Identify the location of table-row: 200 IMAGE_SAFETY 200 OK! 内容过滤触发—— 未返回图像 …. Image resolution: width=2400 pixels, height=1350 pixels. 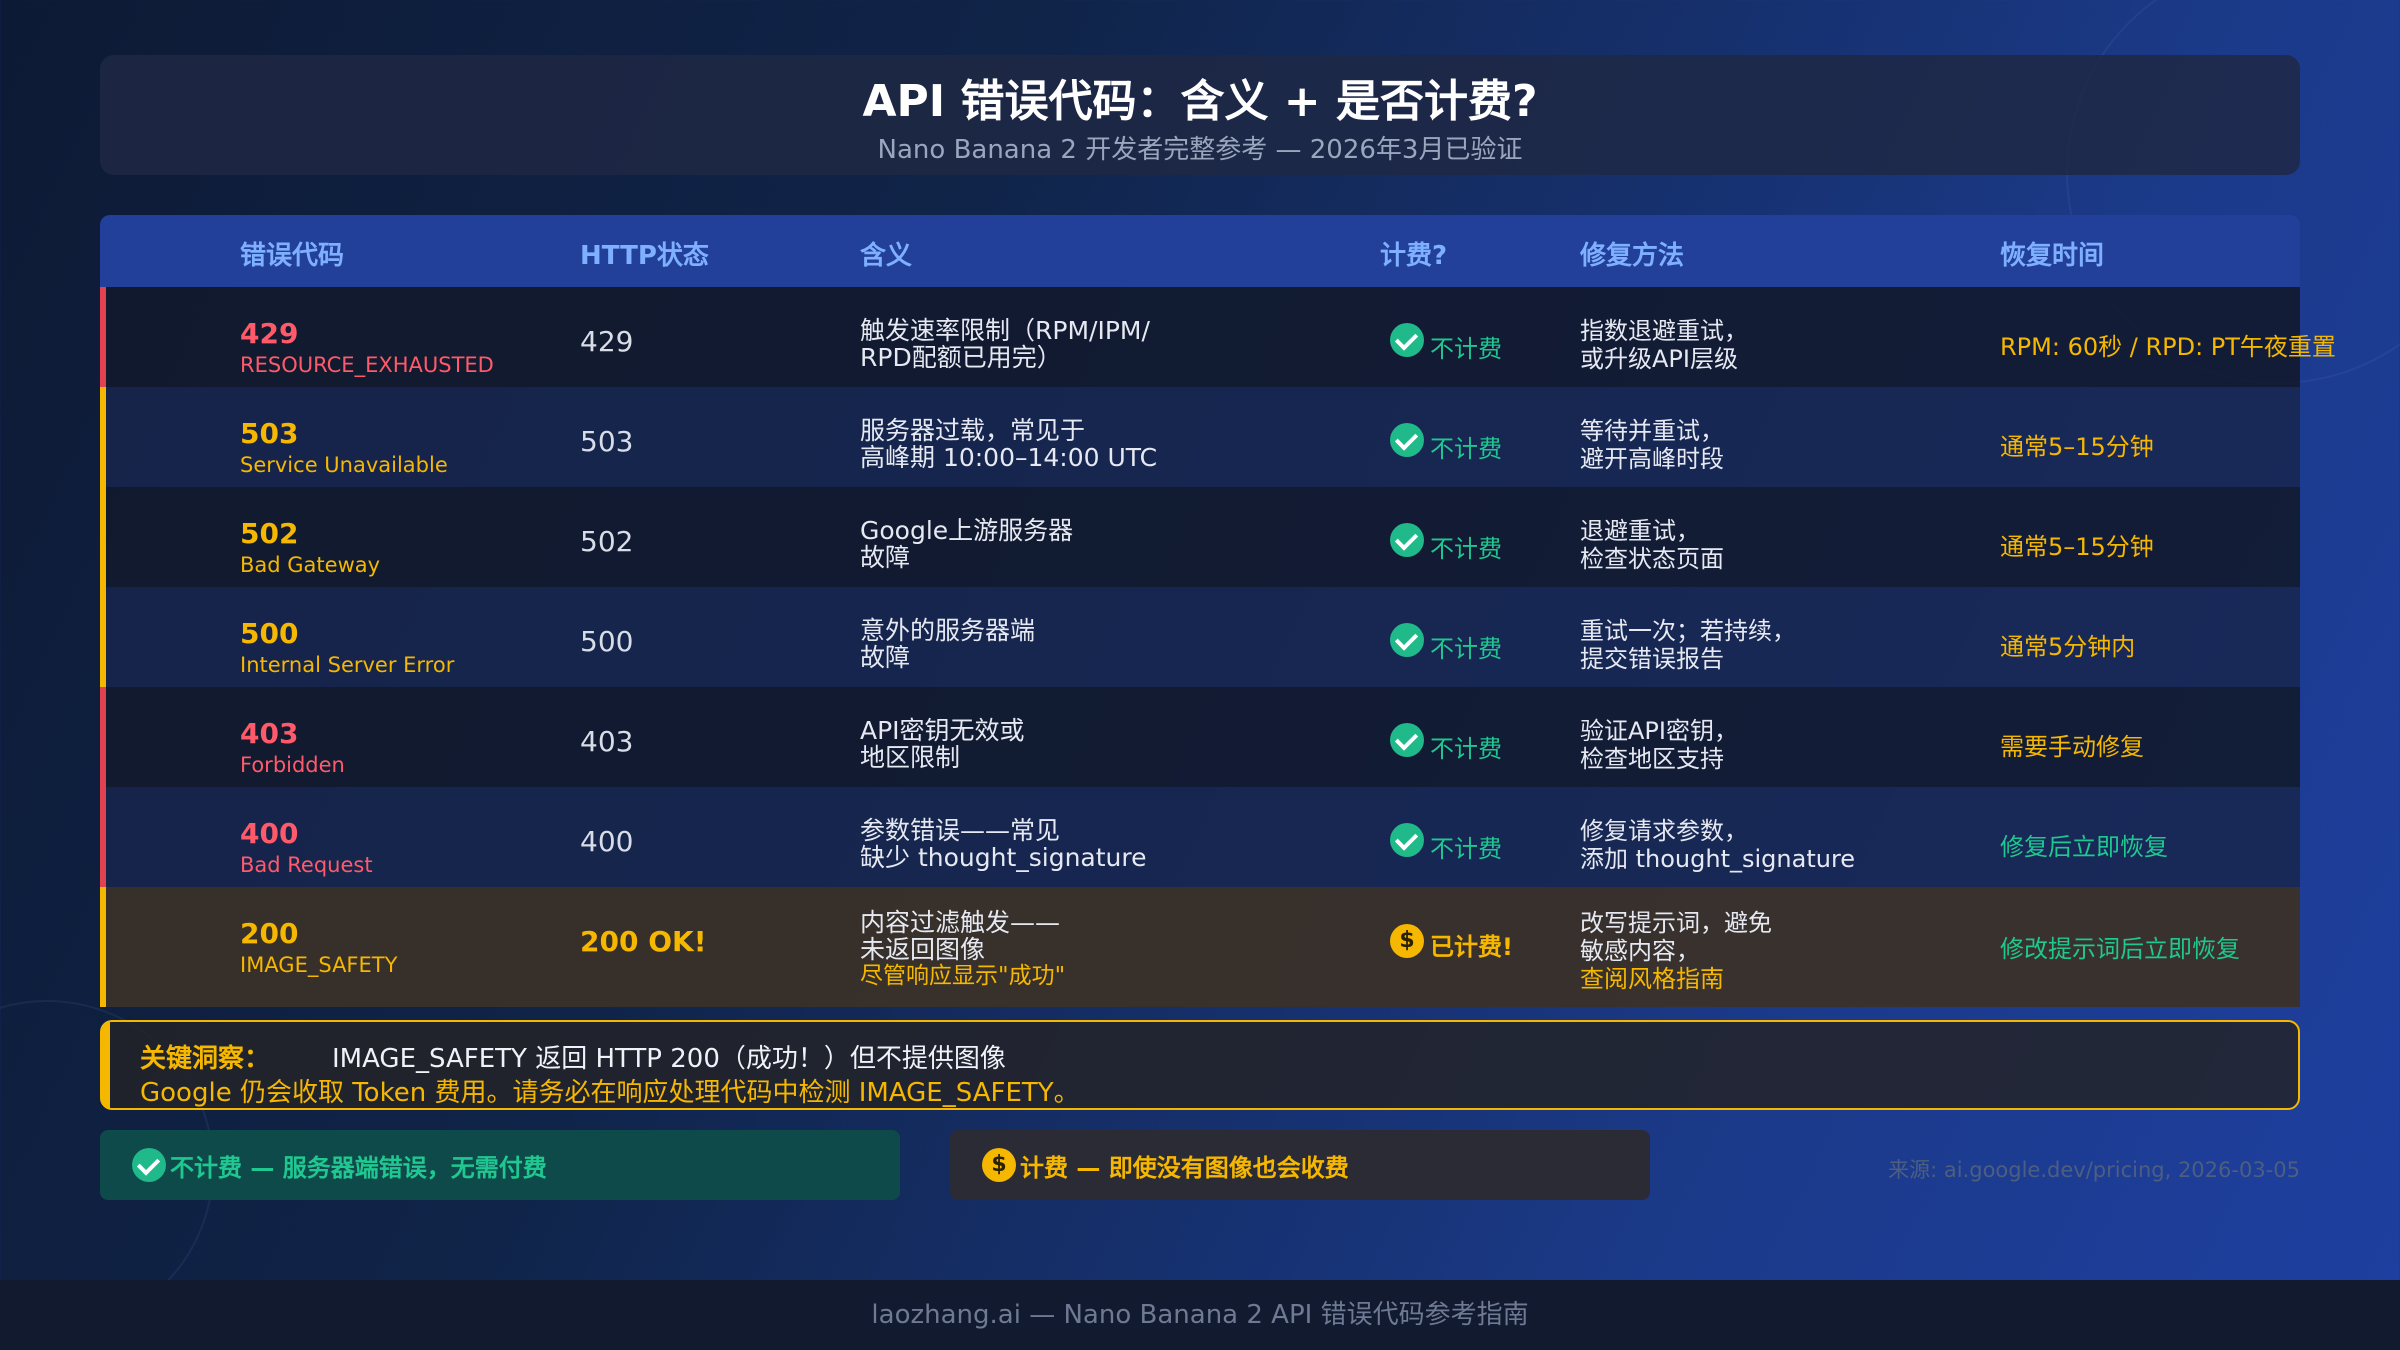
(1200, 947).